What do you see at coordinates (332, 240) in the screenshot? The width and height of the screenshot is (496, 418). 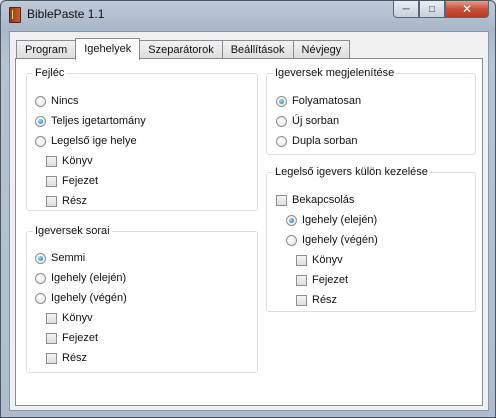 I see `legelso-radio-vegen: Igehely (végén)` at bounding box center [332, 240].